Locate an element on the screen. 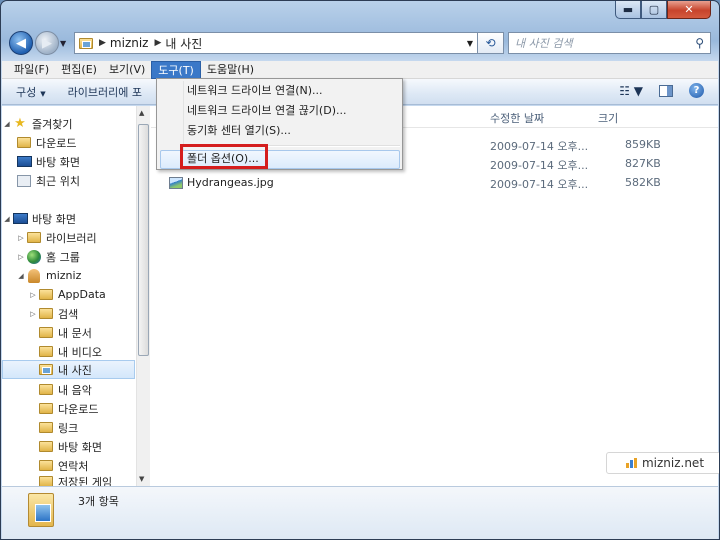 The image size is (720, 540). tree-label: 즐겨찾기 is located at coordinates (52, 124).